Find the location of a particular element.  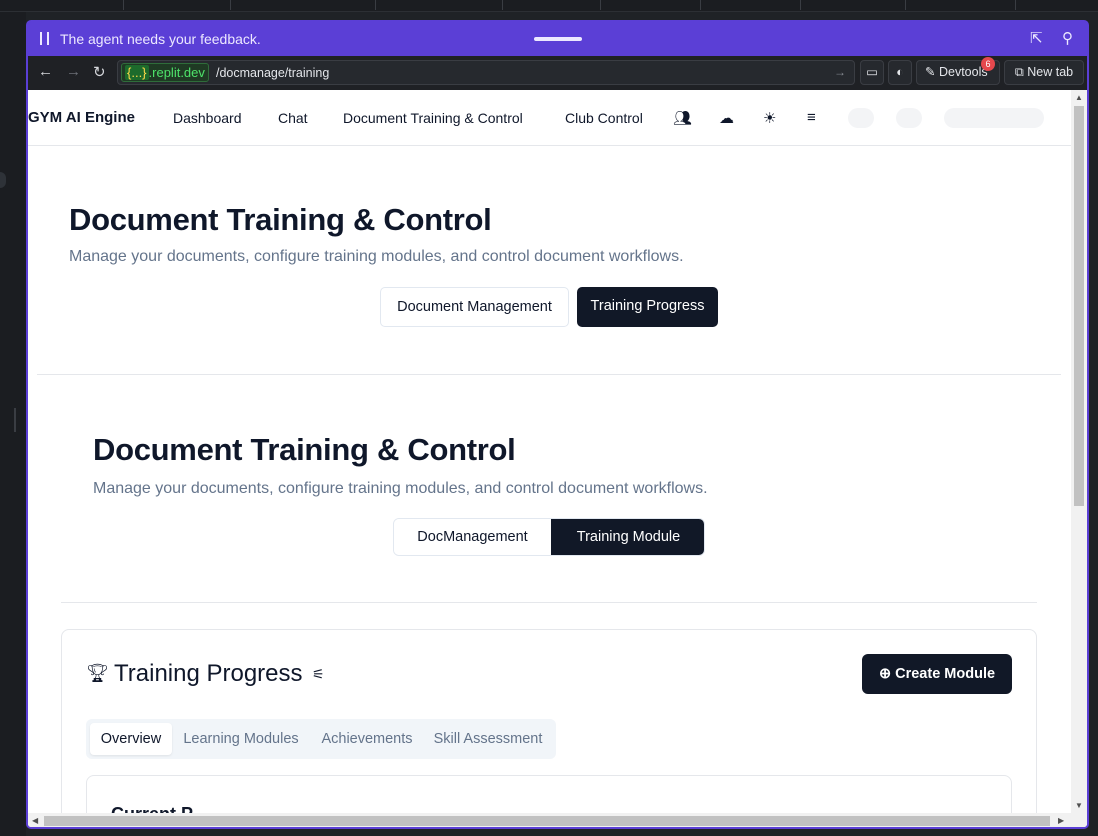

popout-icon: ⇱ is located at coordinates (1036, 38).